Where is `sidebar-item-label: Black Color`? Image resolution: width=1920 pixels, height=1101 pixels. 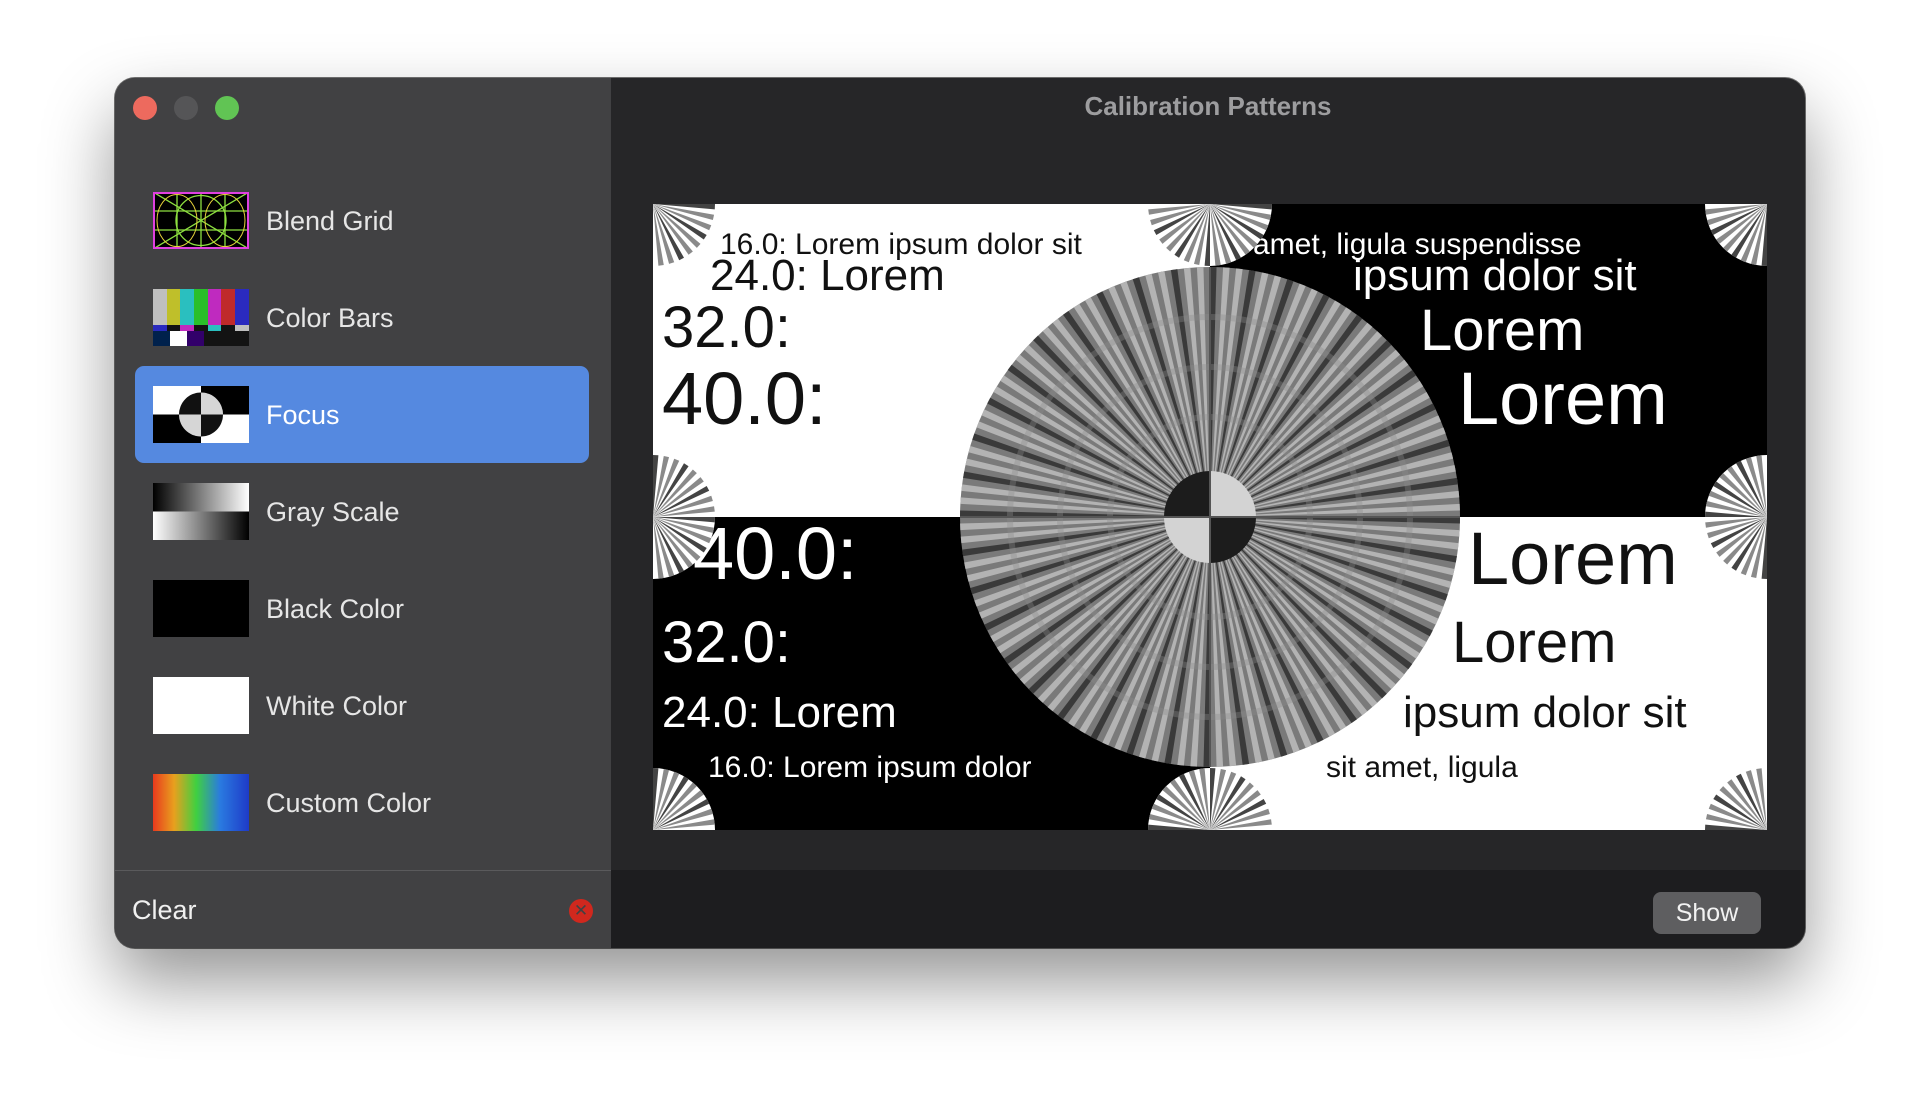
sidebar-item-label: Black Color is located at coordinates (335, 609).